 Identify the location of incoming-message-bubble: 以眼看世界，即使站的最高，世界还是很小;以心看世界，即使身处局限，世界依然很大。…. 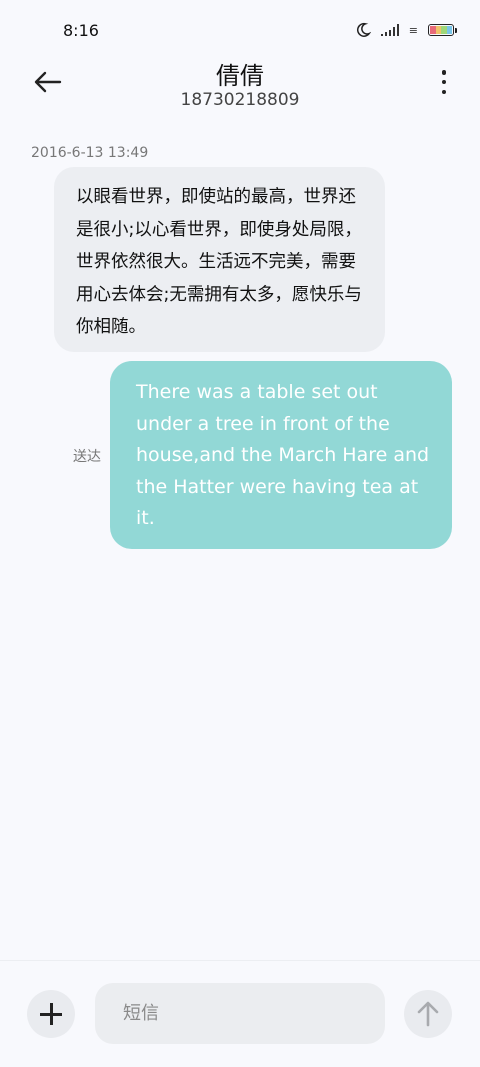
(219, 259).